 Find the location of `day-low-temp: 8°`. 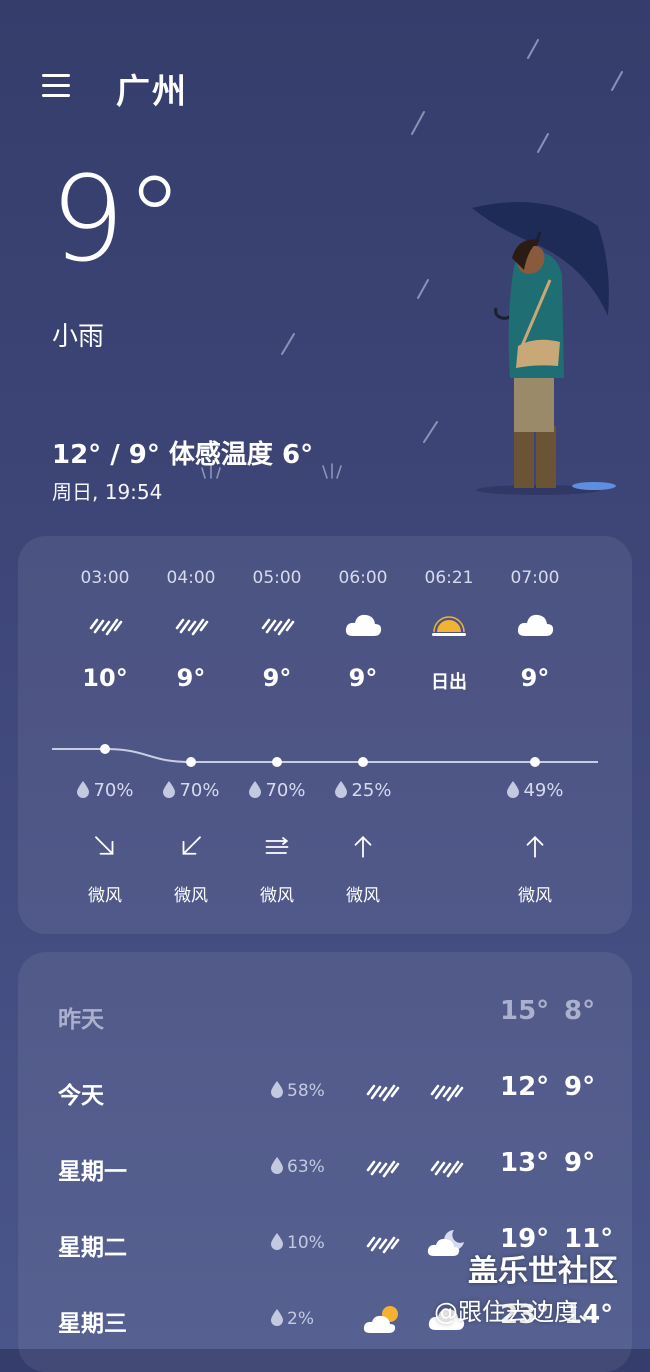

day-low-temp: 8° is located at coordinates (580, 1011).